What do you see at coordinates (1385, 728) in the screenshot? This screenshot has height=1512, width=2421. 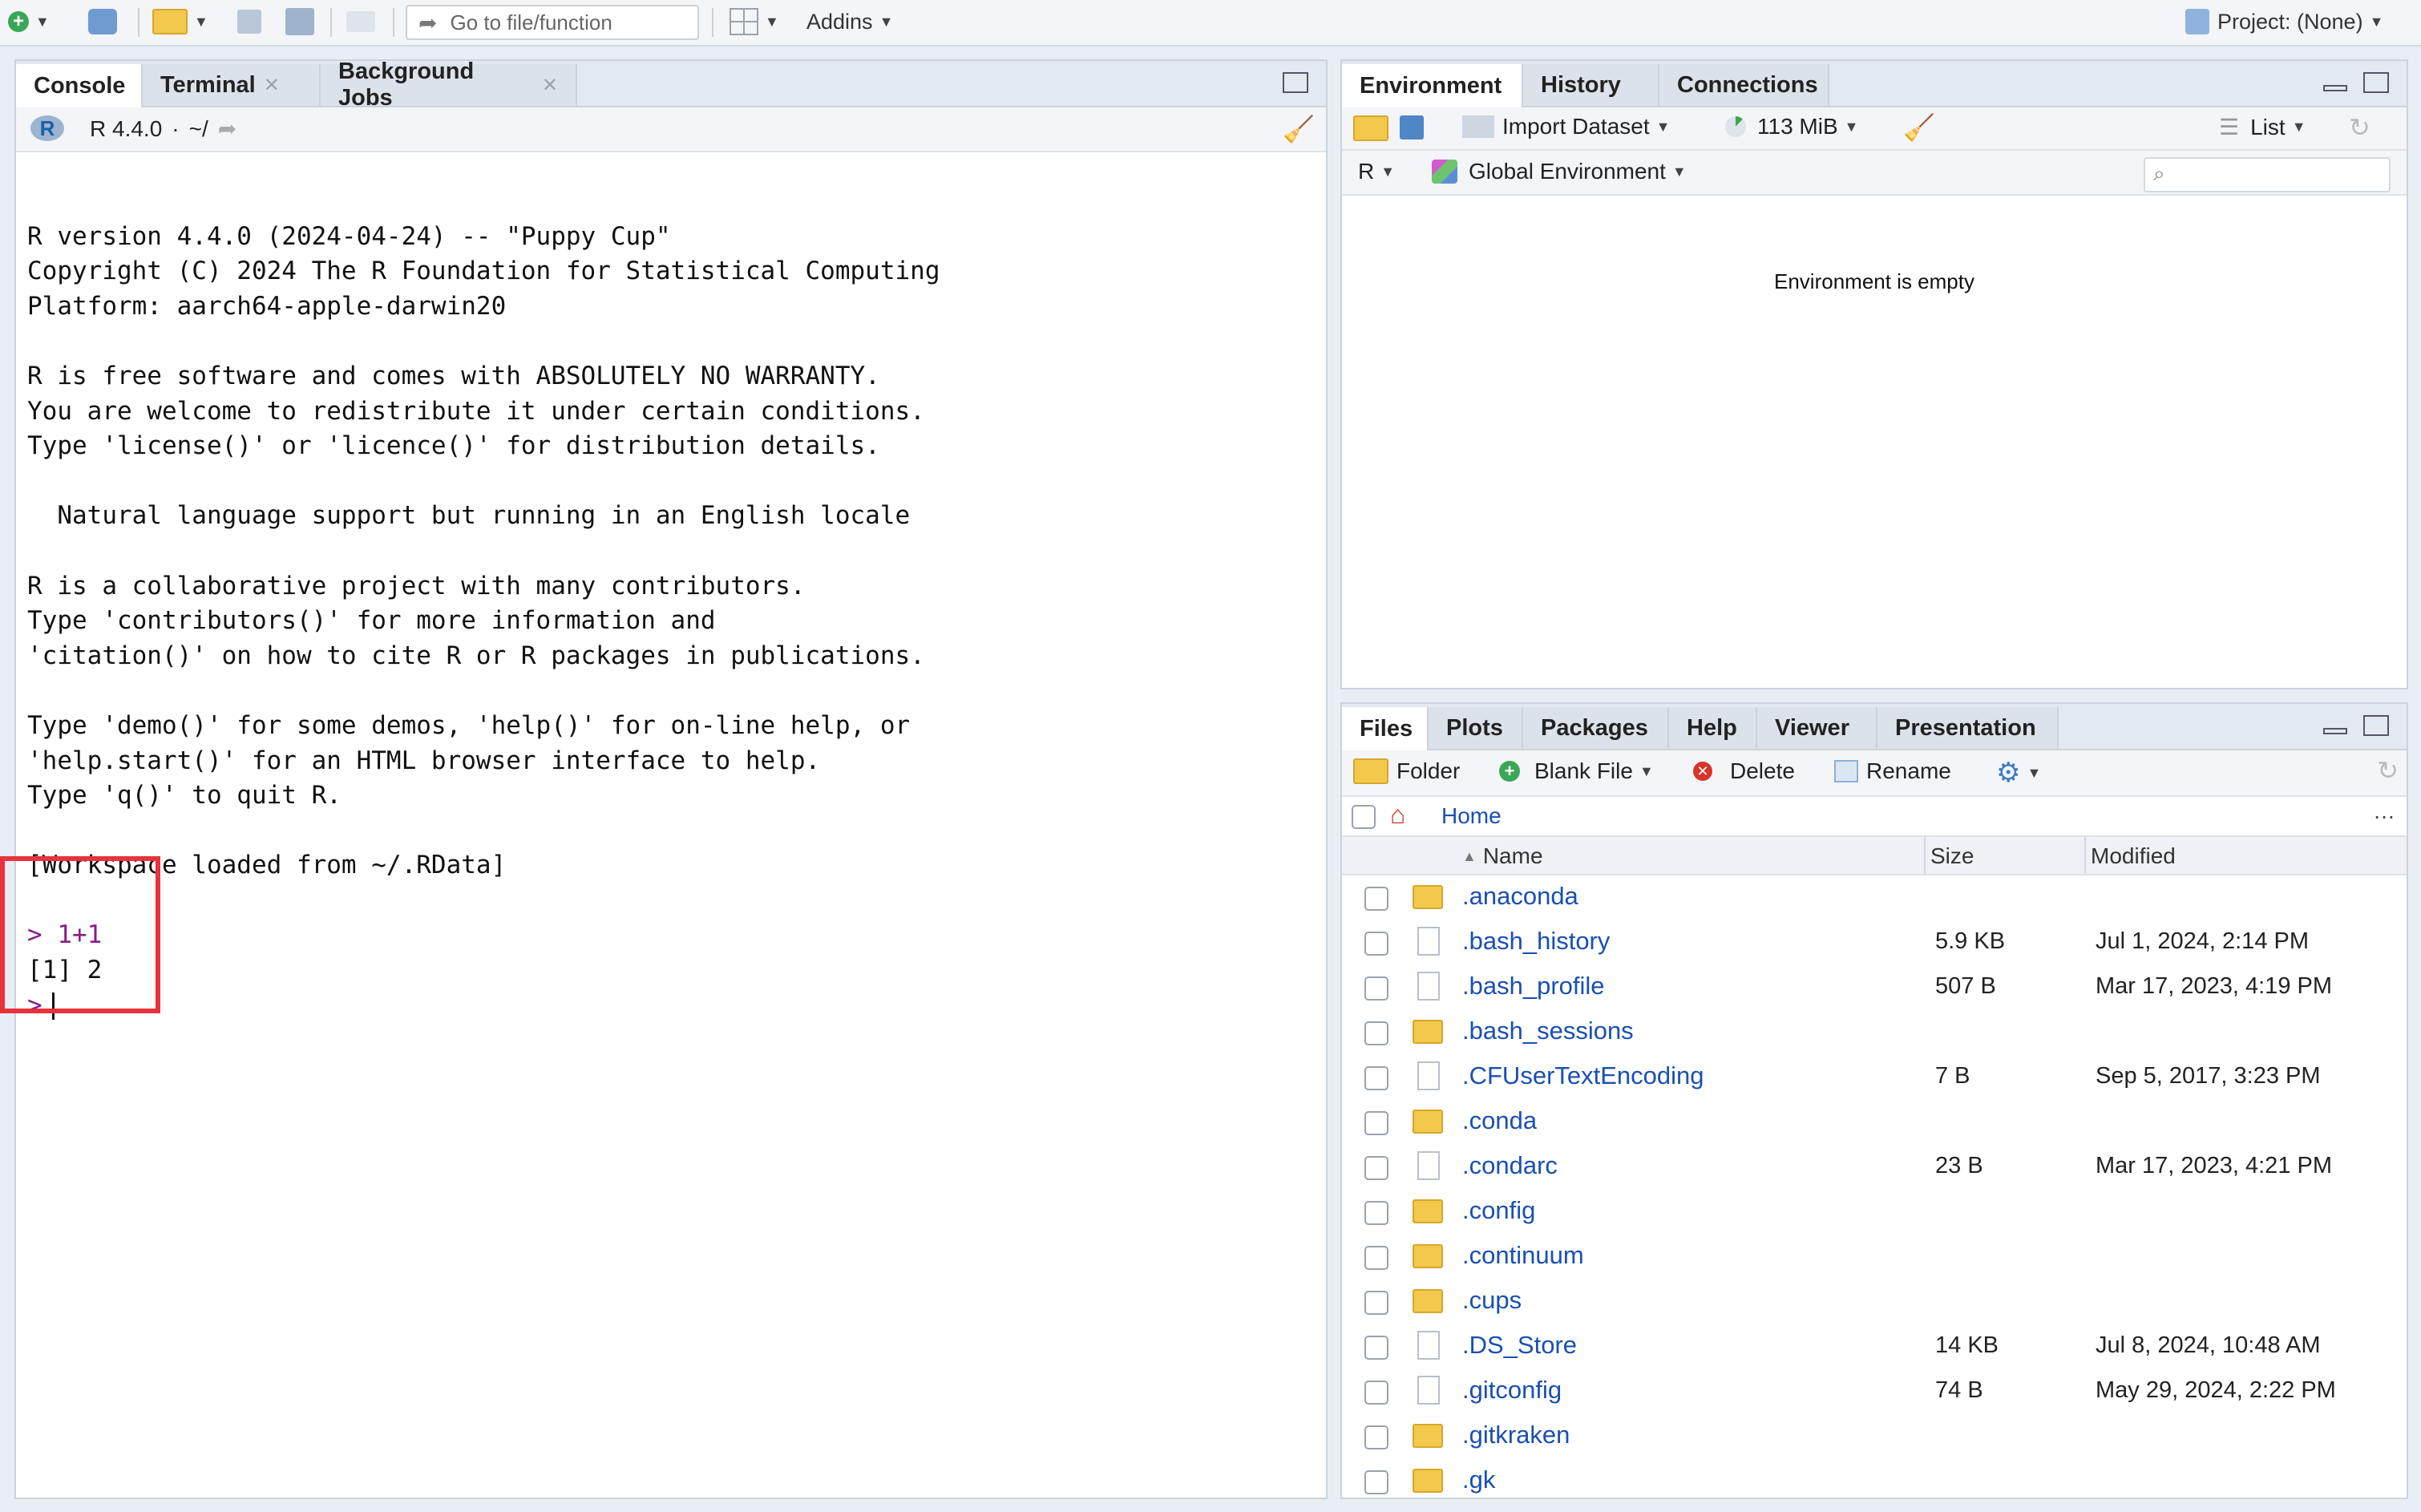 I see `tab-files: Files` at bounding box center [1385, 728].